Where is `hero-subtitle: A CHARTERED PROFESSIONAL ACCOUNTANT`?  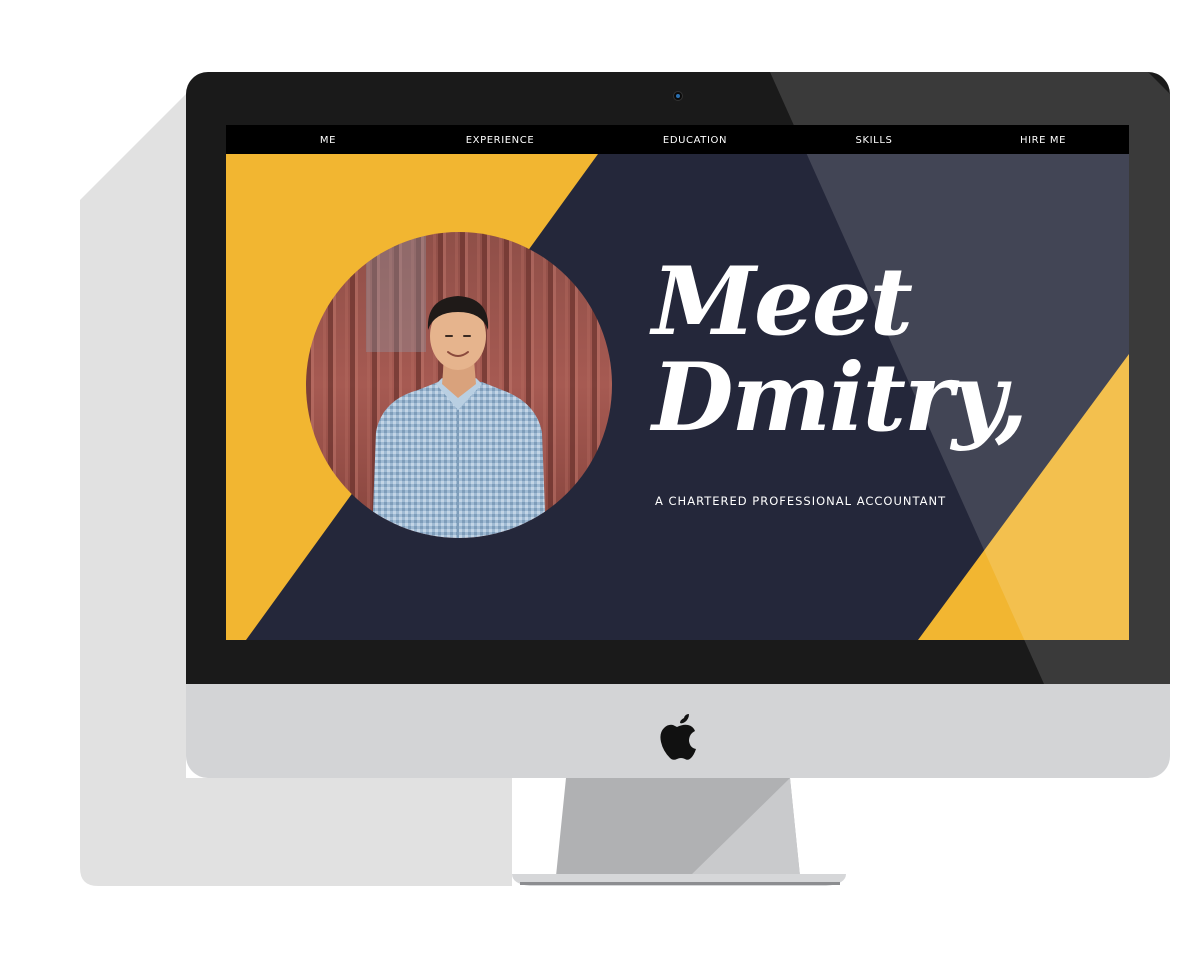
hero-subtitle: A CHARTERED PROFESSIONAL ACCOUNTANT is located at coordinates (801, 501).